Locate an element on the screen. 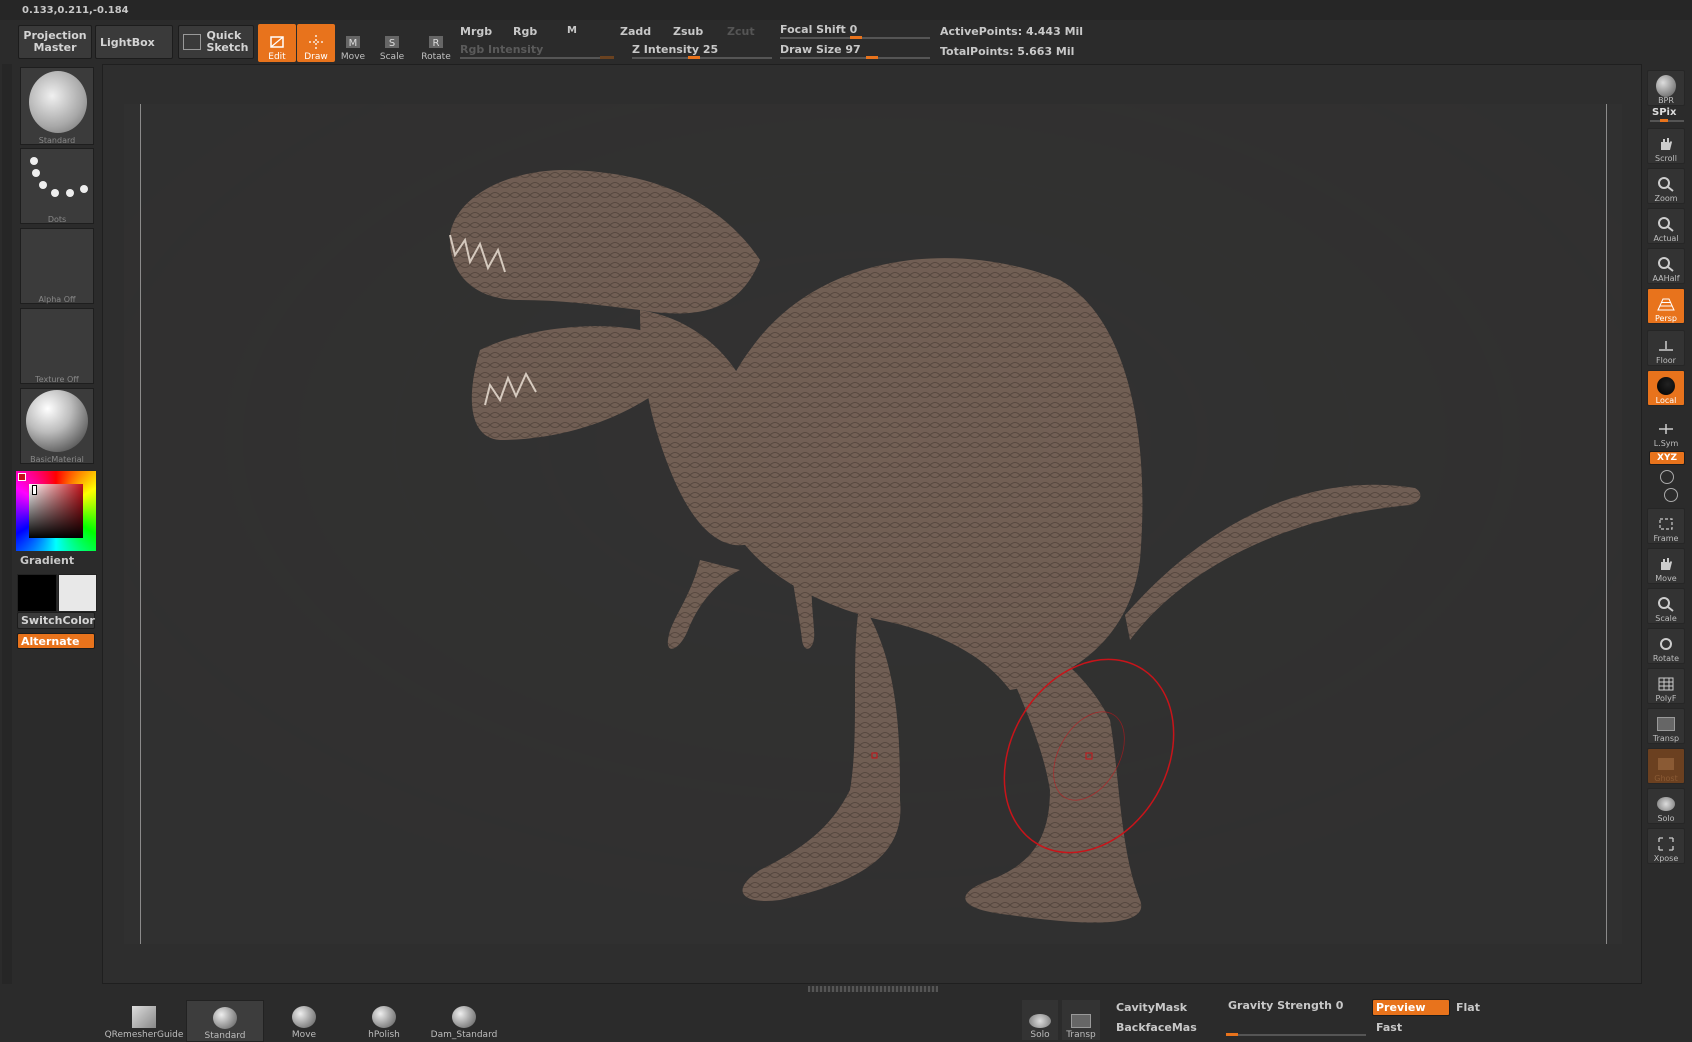 This screenshot has width=1692, height=1042. zcut-button: Zcut is located at coordinates (741, 31).